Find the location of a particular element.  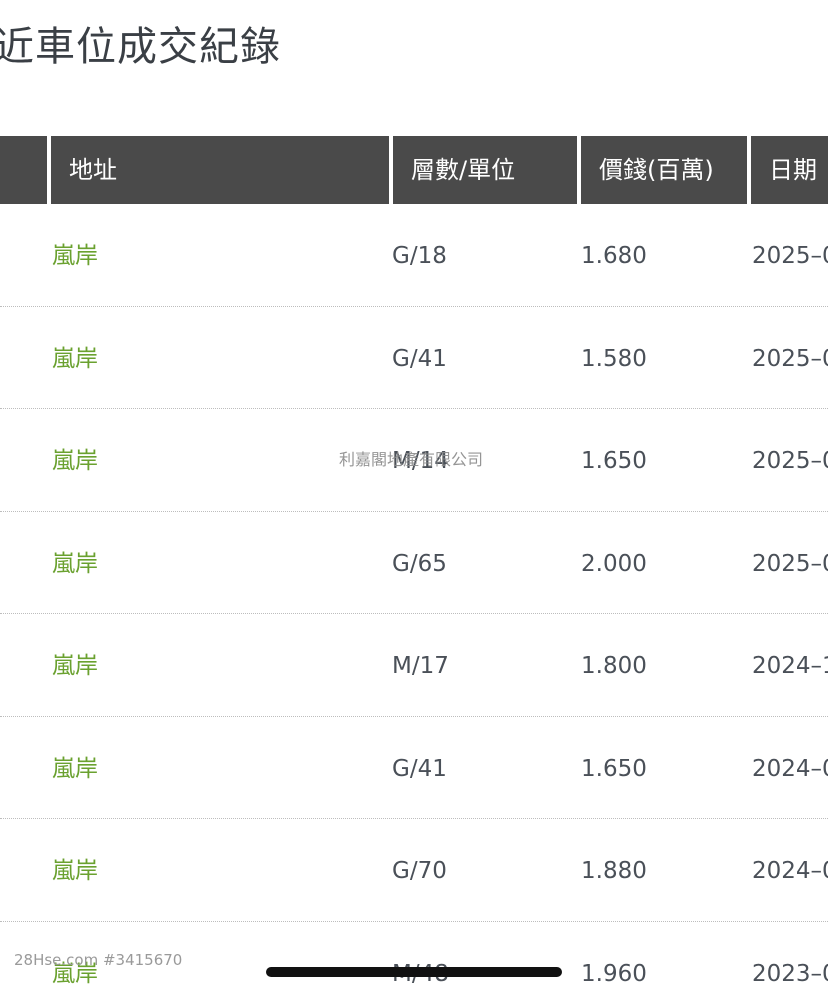

unit-cell: G/65 is located at coordinates (419, 563).